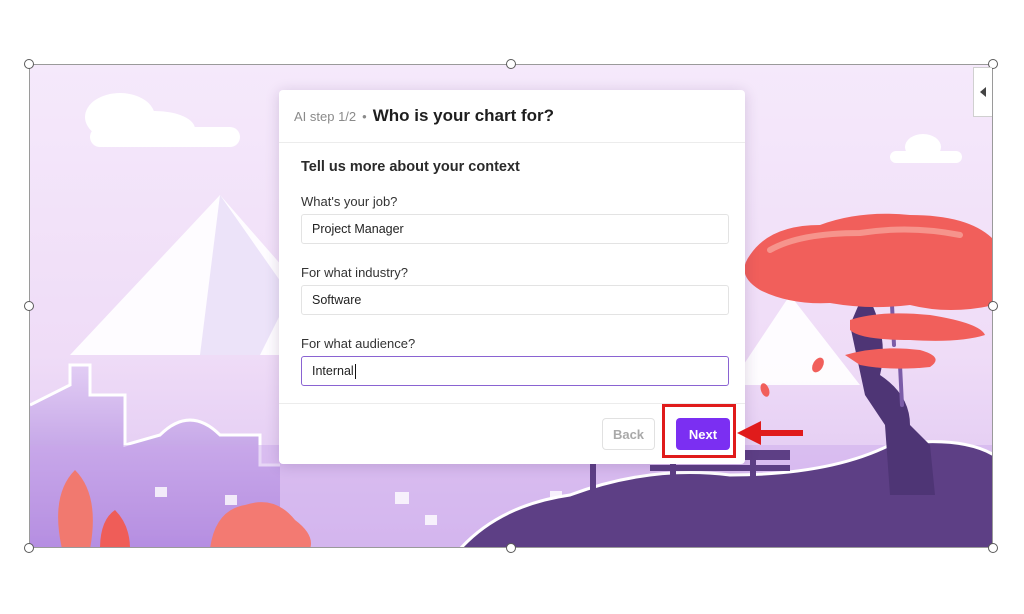 This screenshot has height=614, width=1024. Describe the element at coordinates (355, 371) in the screenshot. I see `text-caret` at that location.